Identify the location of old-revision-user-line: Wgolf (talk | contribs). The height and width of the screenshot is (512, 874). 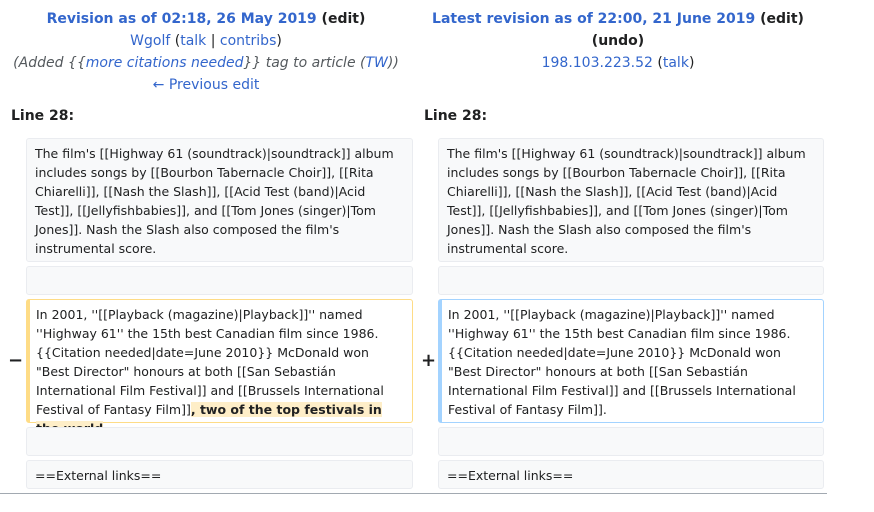
(206, 41).